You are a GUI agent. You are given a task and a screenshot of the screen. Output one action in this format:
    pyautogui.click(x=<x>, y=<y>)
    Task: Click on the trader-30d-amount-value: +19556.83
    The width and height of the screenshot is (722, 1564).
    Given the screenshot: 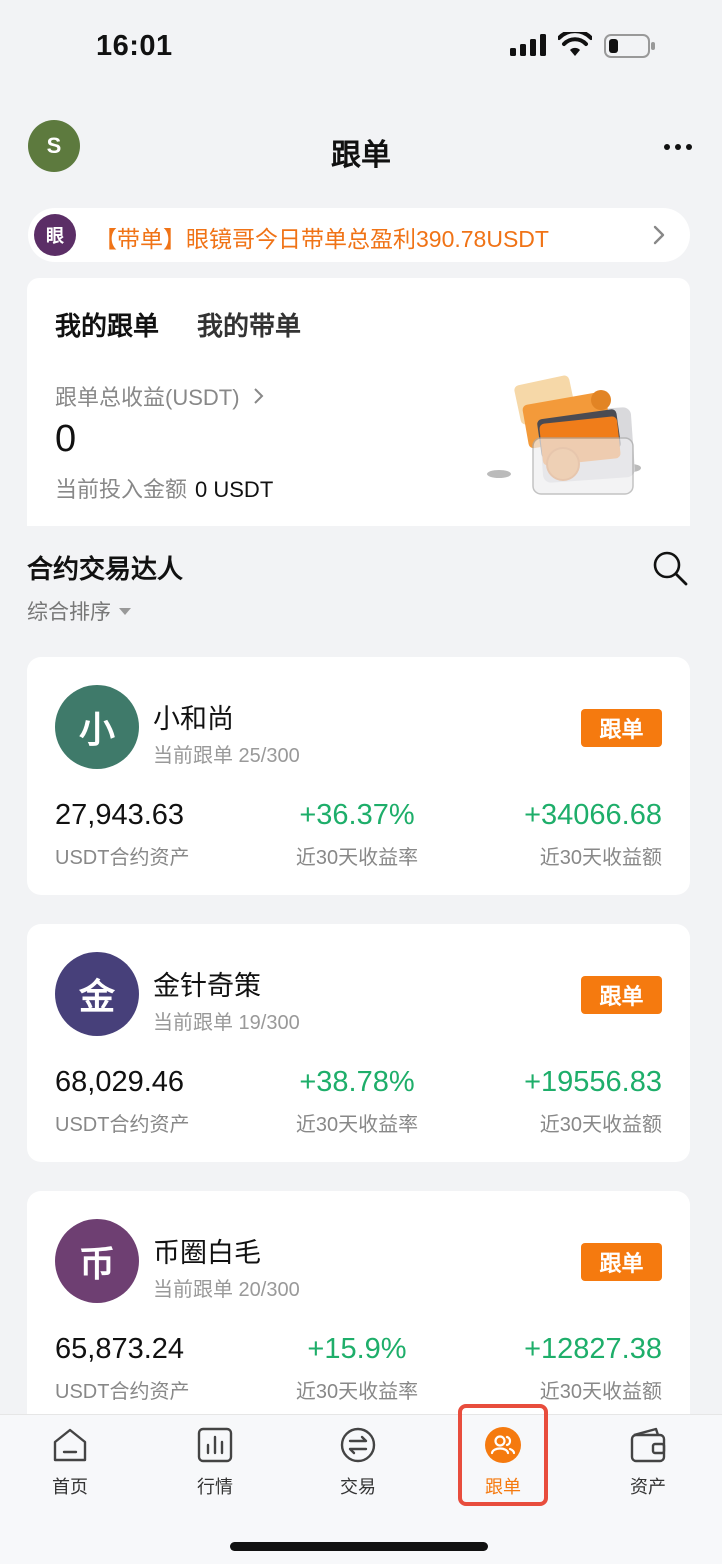 What is the action you would take?
    pyautogui.click(x=593, y=1082)
    